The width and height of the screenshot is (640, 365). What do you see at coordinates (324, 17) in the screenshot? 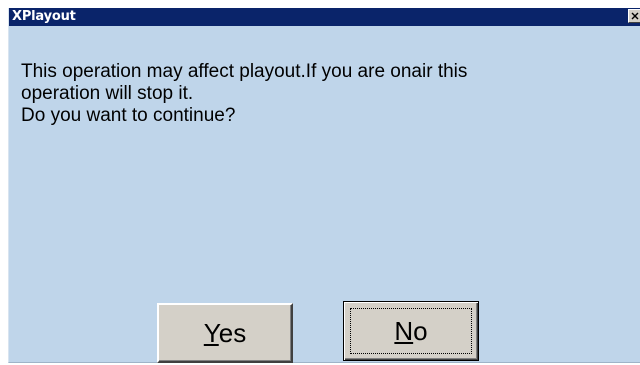
I see `title-bar: XPlayout` at bounding box center [324, 17].